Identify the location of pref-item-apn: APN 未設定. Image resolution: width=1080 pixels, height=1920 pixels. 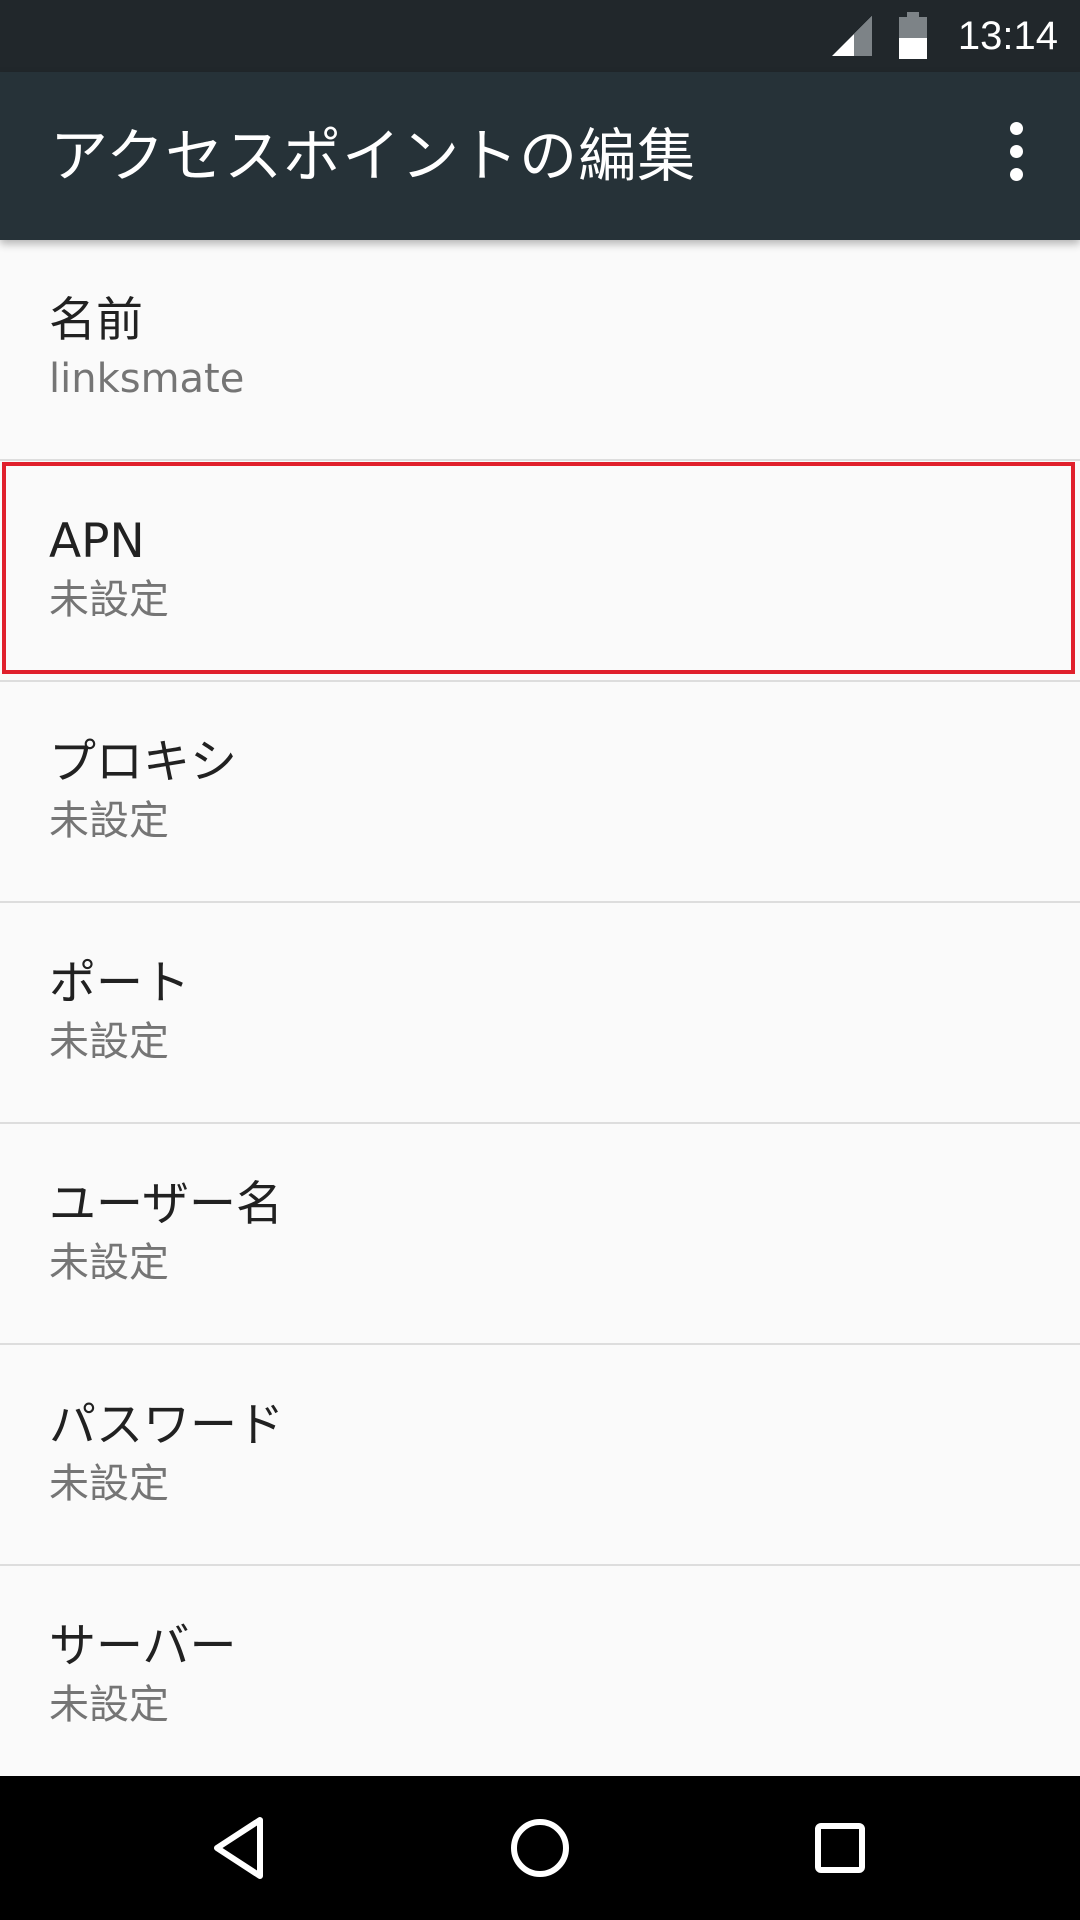
(540, 571).